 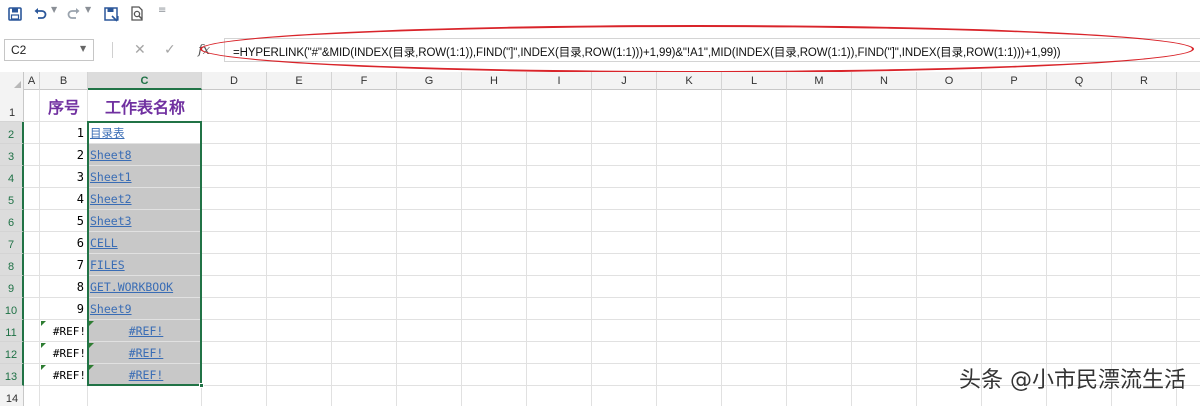 I want to click on cell-seq: 7, so click(x=64, y=265).